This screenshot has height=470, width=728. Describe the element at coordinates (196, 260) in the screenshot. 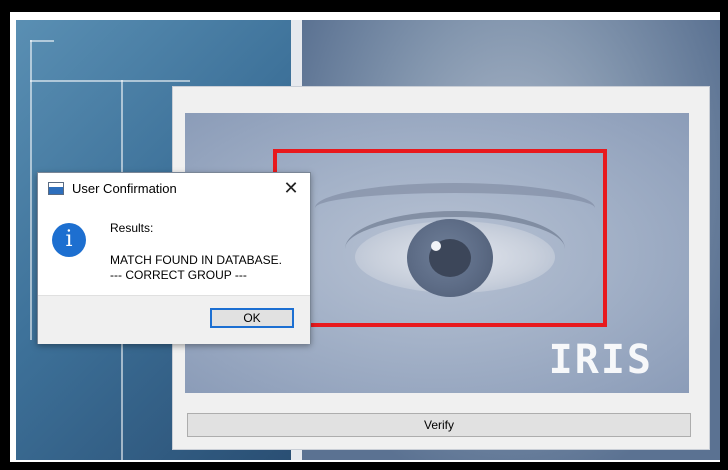

I see `results-line-1: MATCH FOUND IN DATABASE.` at that location.